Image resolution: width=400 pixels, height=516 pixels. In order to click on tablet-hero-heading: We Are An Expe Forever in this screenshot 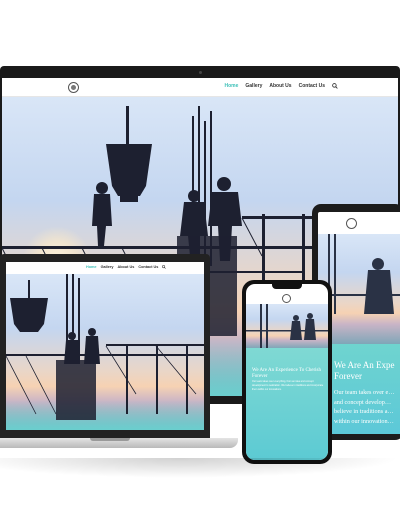, I will do `click(364, 371)`.